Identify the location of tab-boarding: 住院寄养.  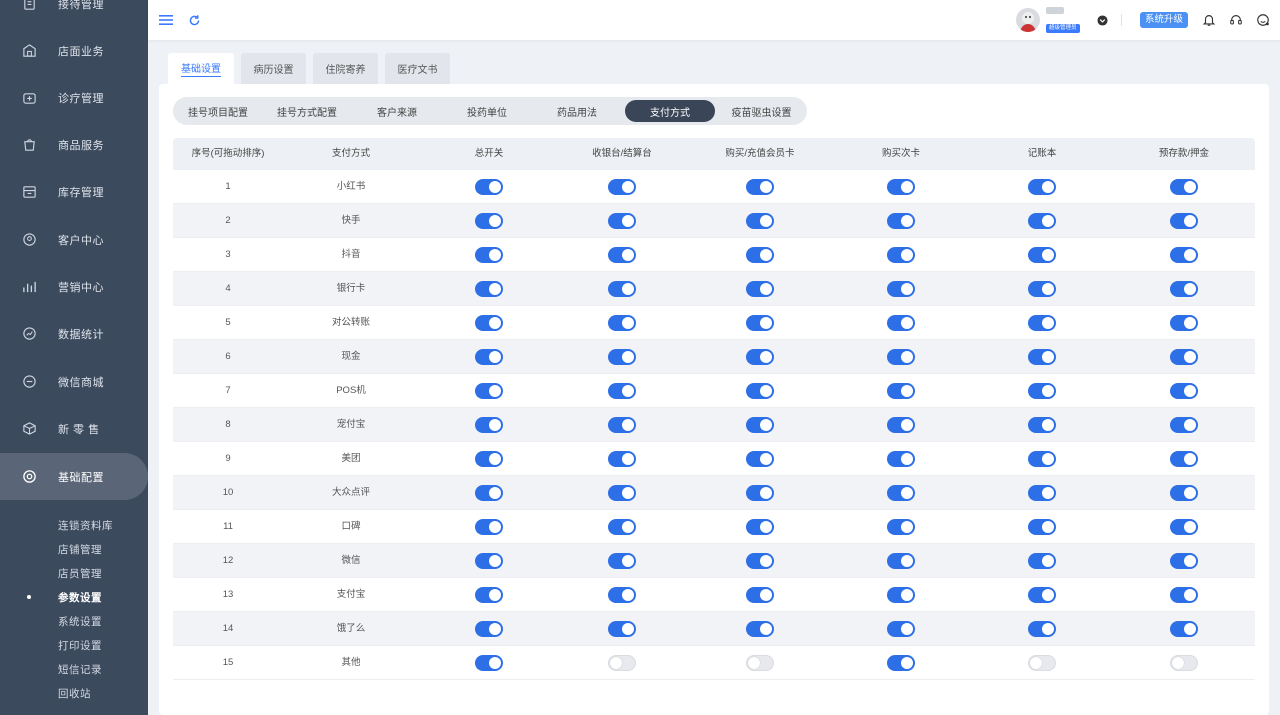
(345, 68).